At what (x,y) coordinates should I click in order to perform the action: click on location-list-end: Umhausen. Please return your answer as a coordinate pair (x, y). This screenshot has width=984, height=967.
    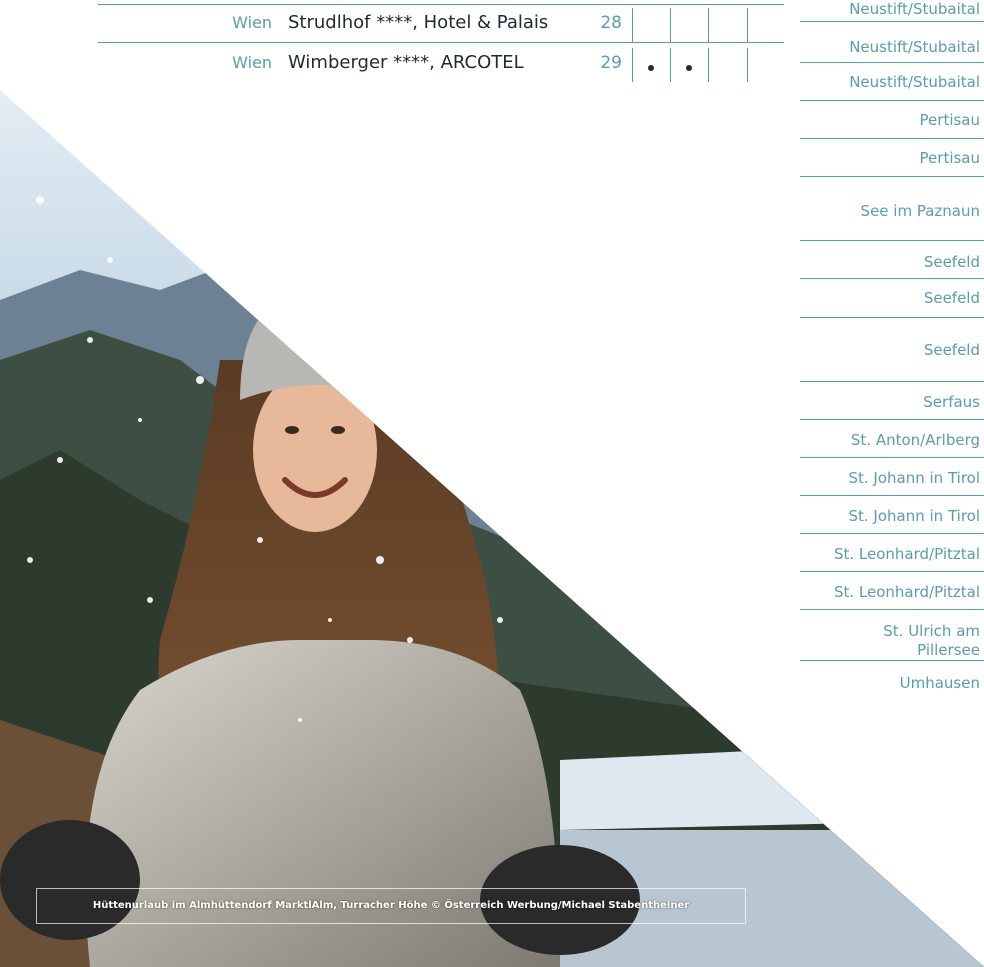
    Looking at the image, I should click on (892, 700).